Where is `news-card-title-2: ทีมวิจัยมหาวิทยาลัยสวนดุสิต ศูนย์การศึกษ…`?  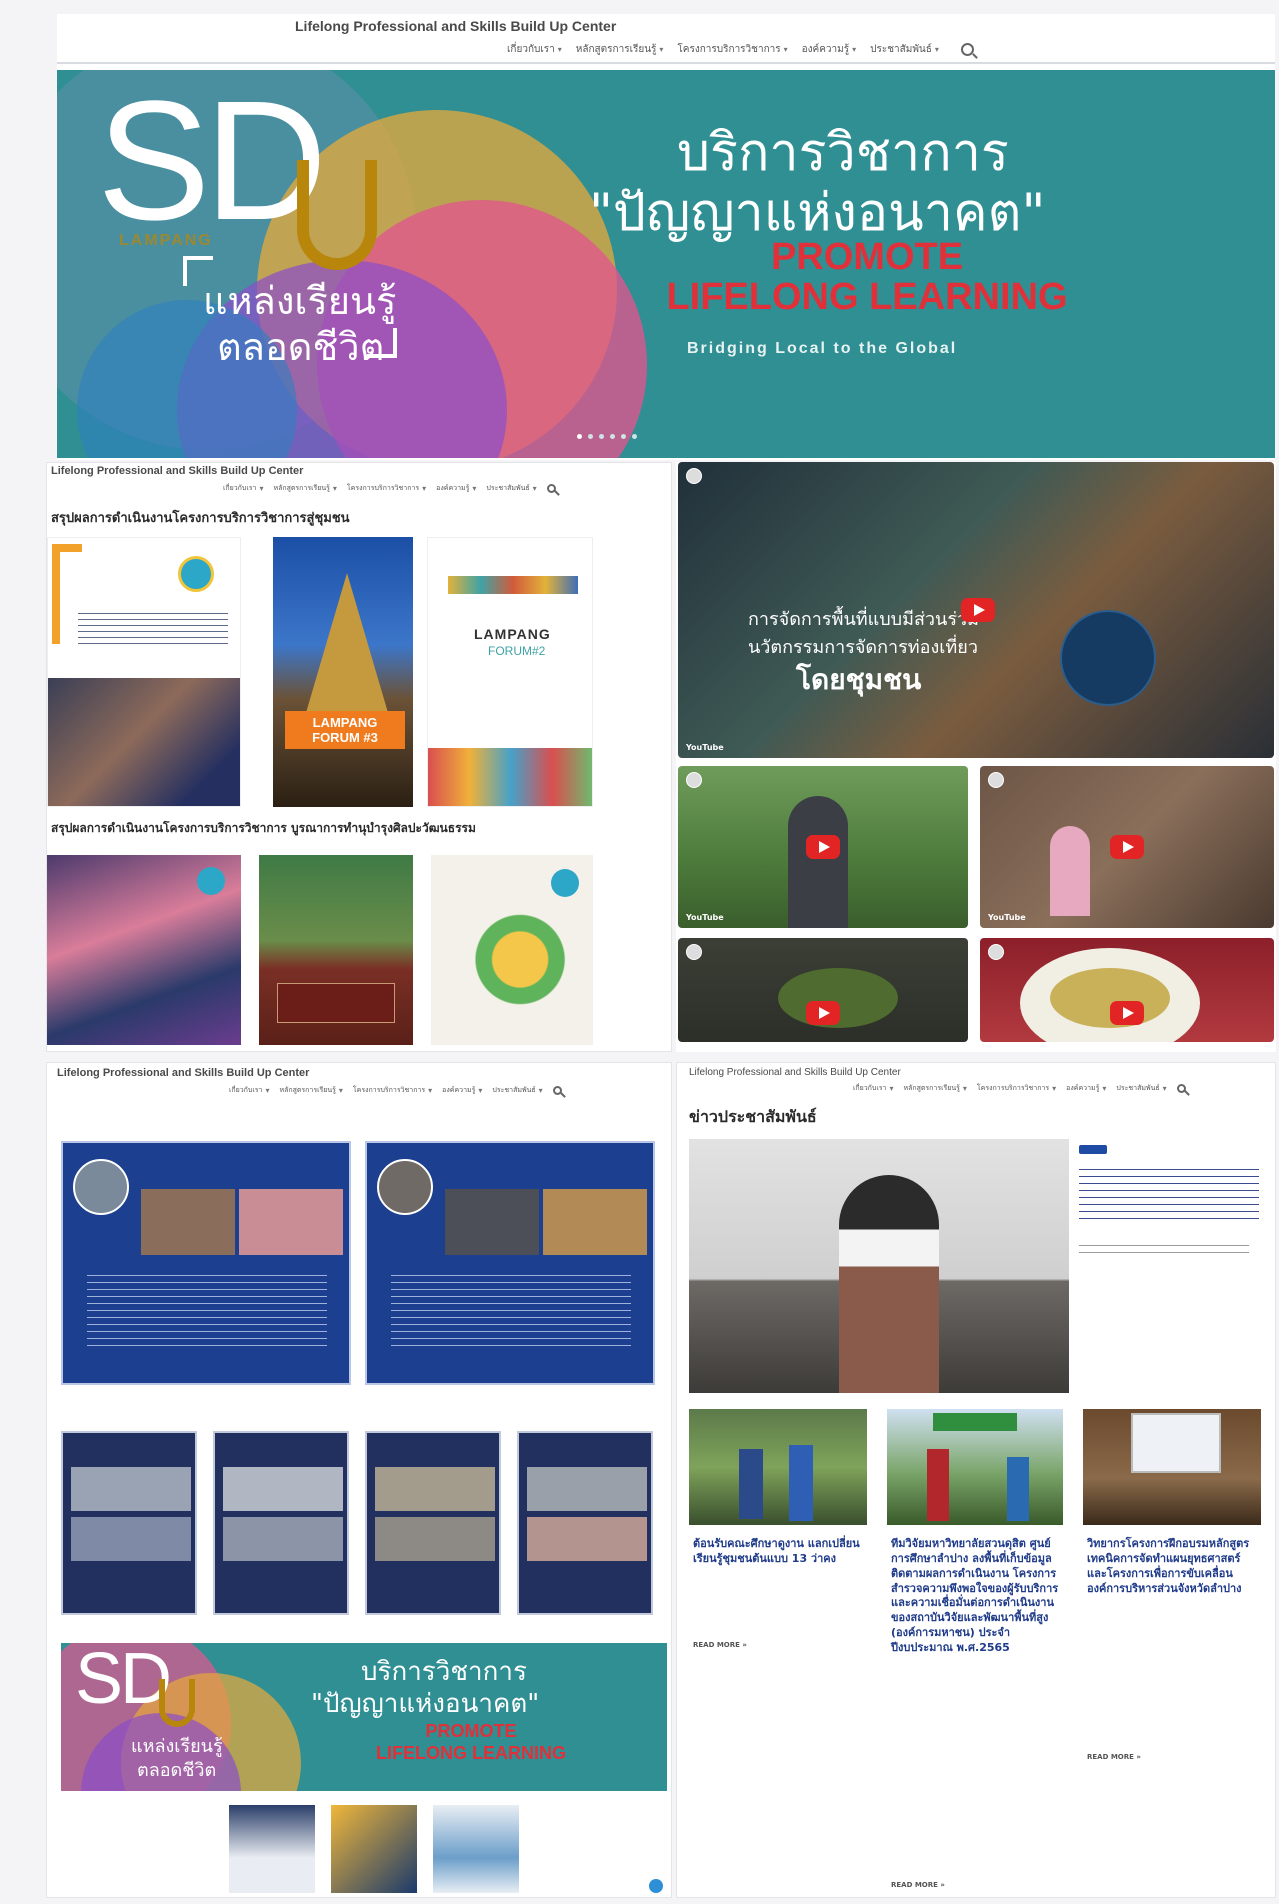
news-card-title-2: ทีมวิจัยมหาวิทยาลัยสวนดุสิต ศูนย์การศึกษ… is located at coordinates (975, 1596).